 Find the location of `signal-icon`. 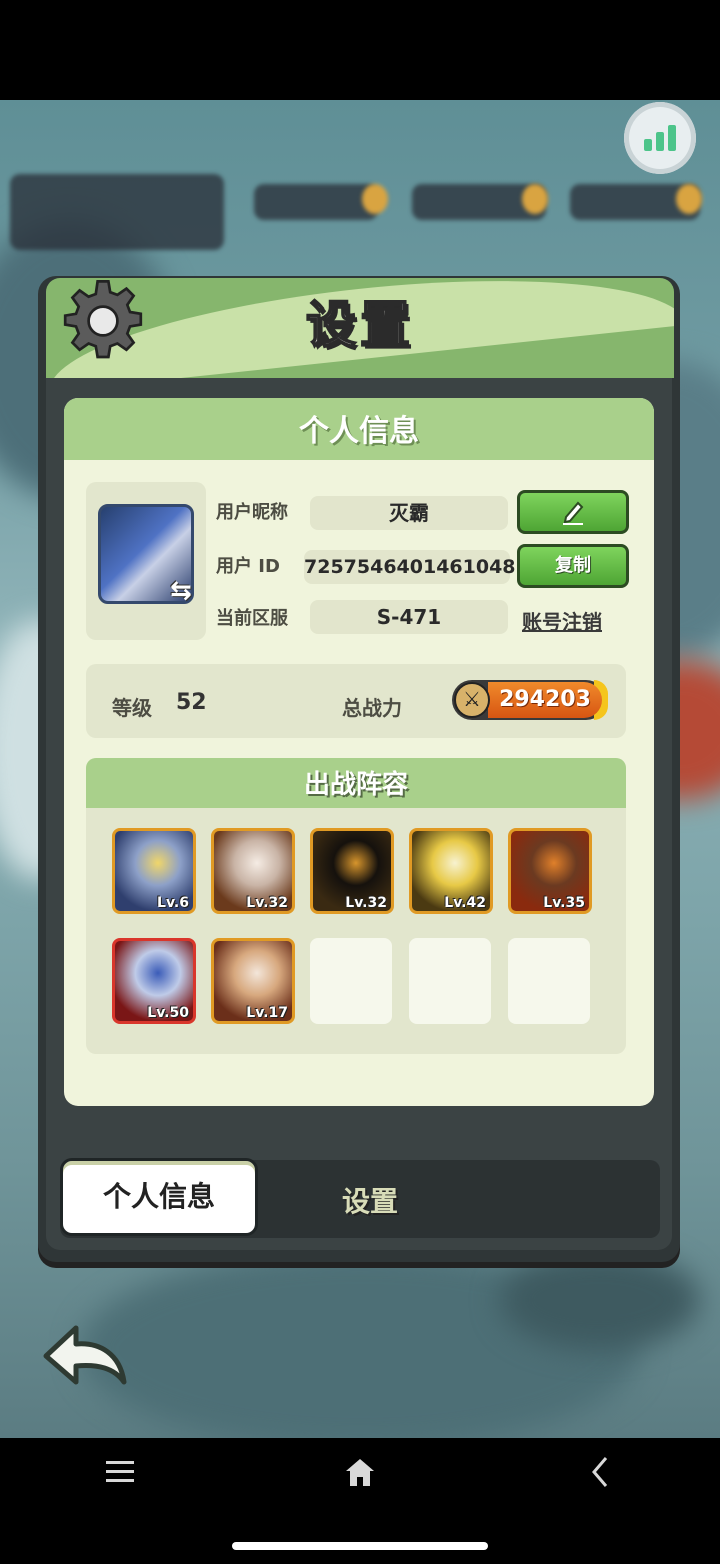

signal-icon is located at coordinates (660, 138).